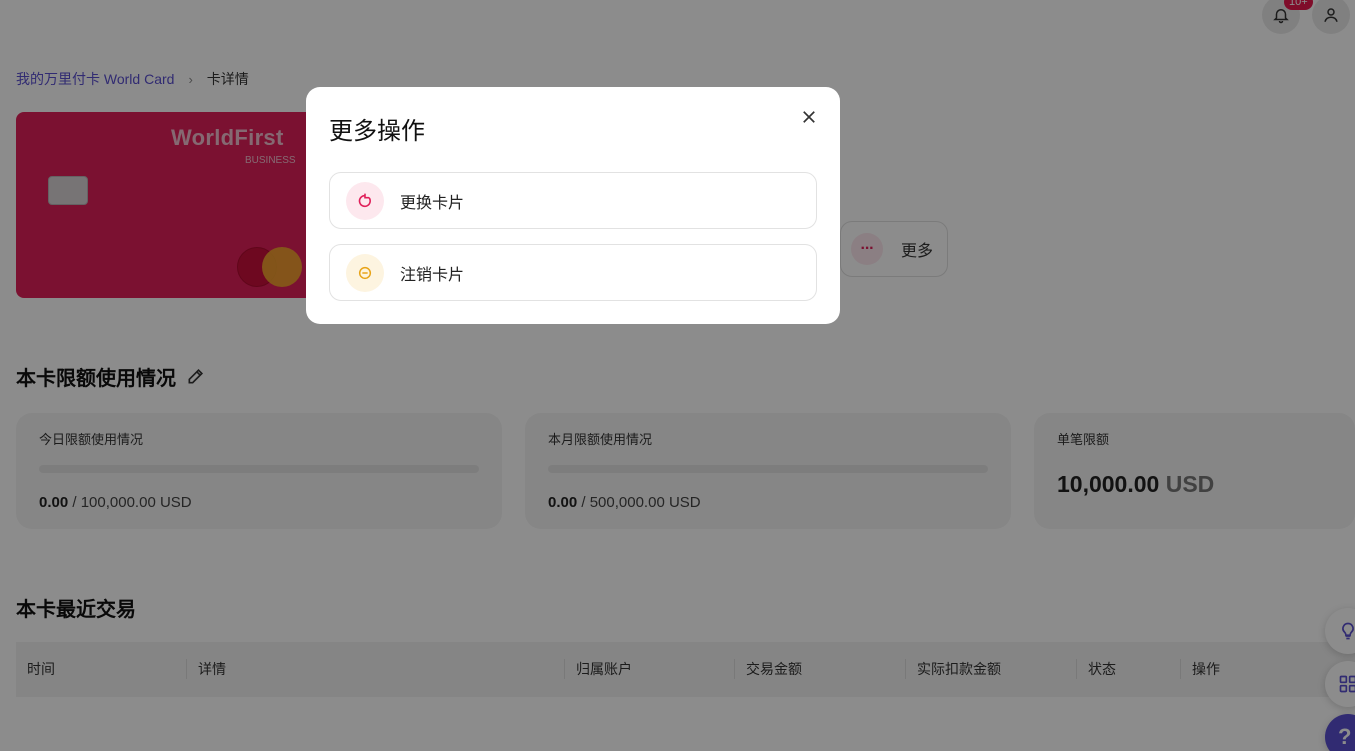  Describe the element at coordinates (365, 272) in the screenshot. I see `minus-circle-icon` at that location.